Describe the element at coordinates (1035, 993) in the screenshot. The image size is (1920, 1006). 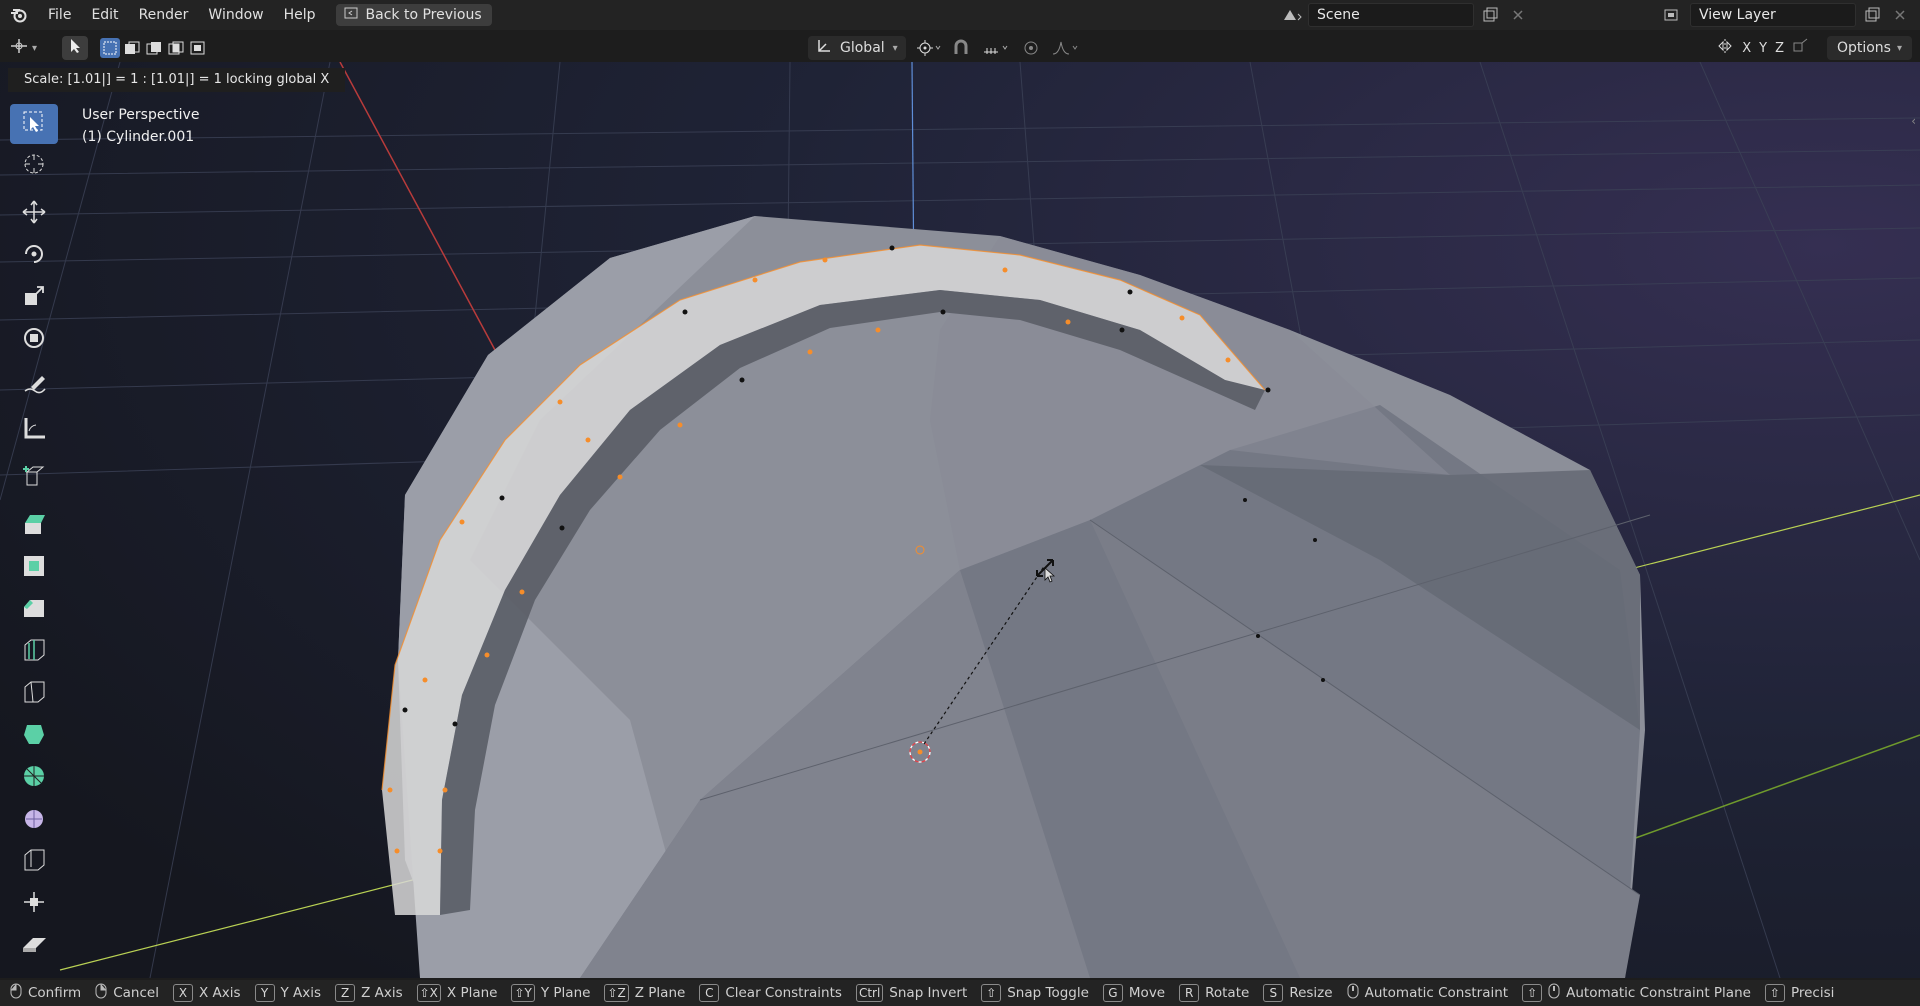
I see `status-snap-toggle: ⇧ Snap Toggle` at that location.